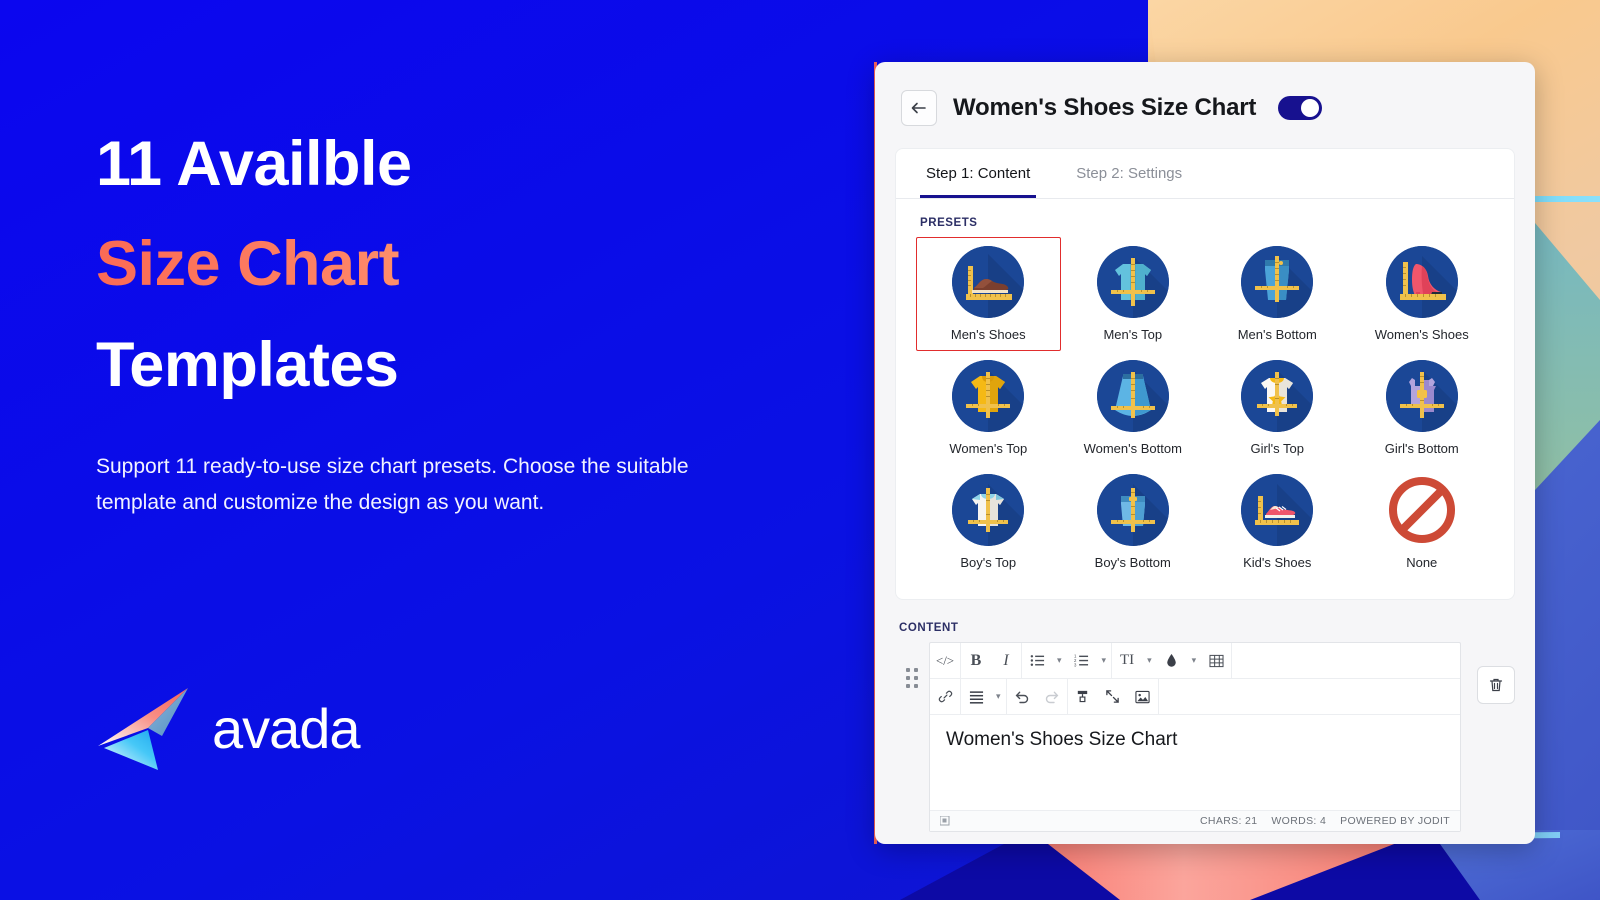  What do you see at coordinates (945, 821) in the screenshot?
I see `resize-handle-icon` at bounding box center [945, 821].